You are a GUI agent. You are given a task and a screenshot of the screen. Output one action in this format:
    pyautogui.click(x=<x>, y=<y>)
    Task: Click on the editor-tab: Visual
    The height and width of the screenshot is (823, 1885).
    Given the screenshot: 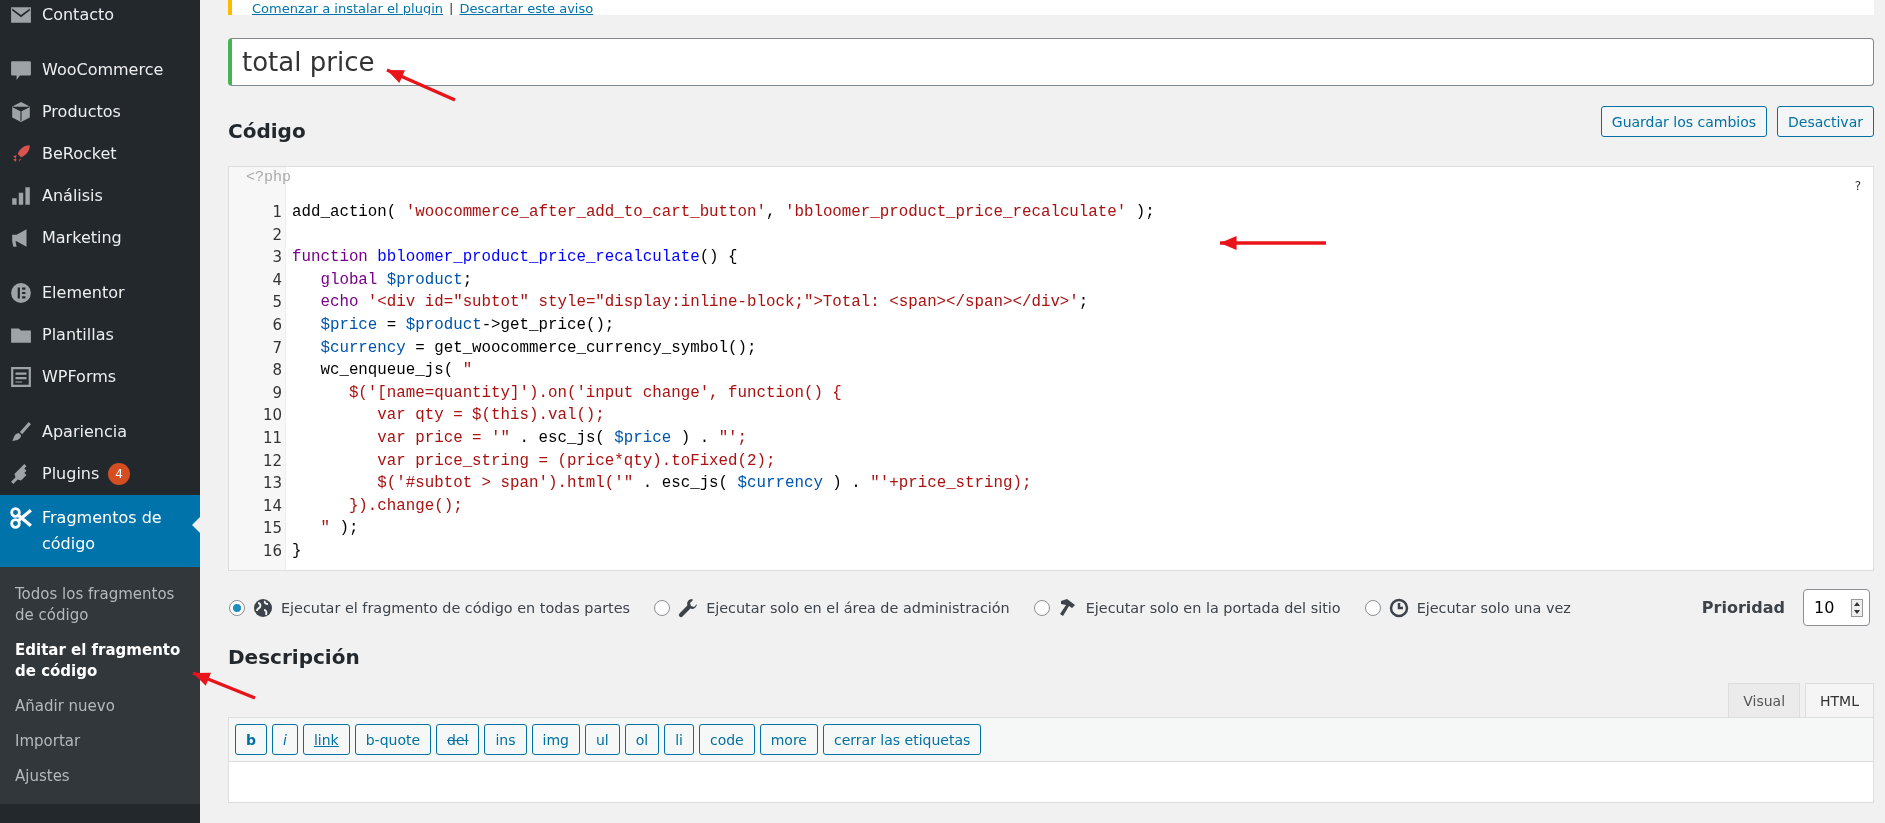 What is the action you would take?
    pyautogui.click(x=1764, y=700)
    